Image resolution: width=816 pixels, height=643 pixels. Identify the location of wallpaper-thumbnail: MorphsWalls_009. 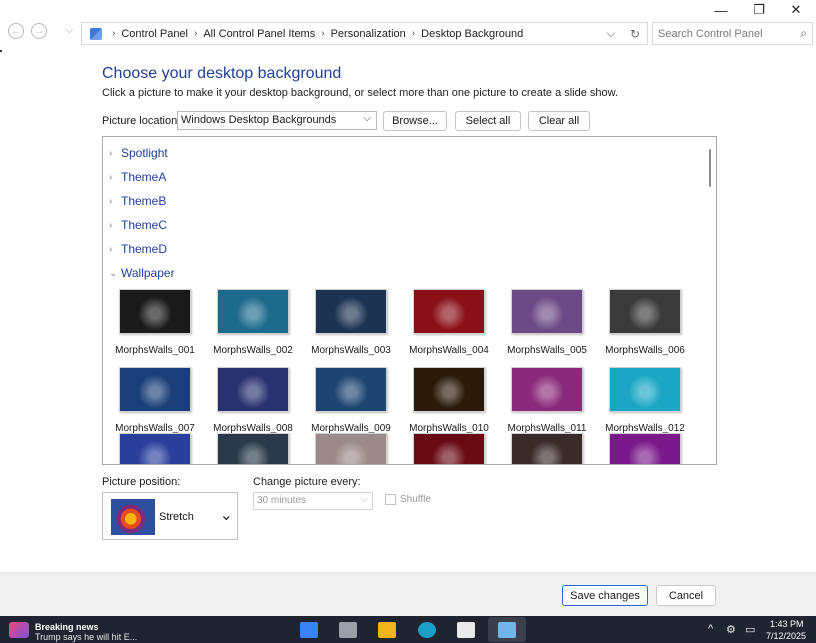
(351, 400).